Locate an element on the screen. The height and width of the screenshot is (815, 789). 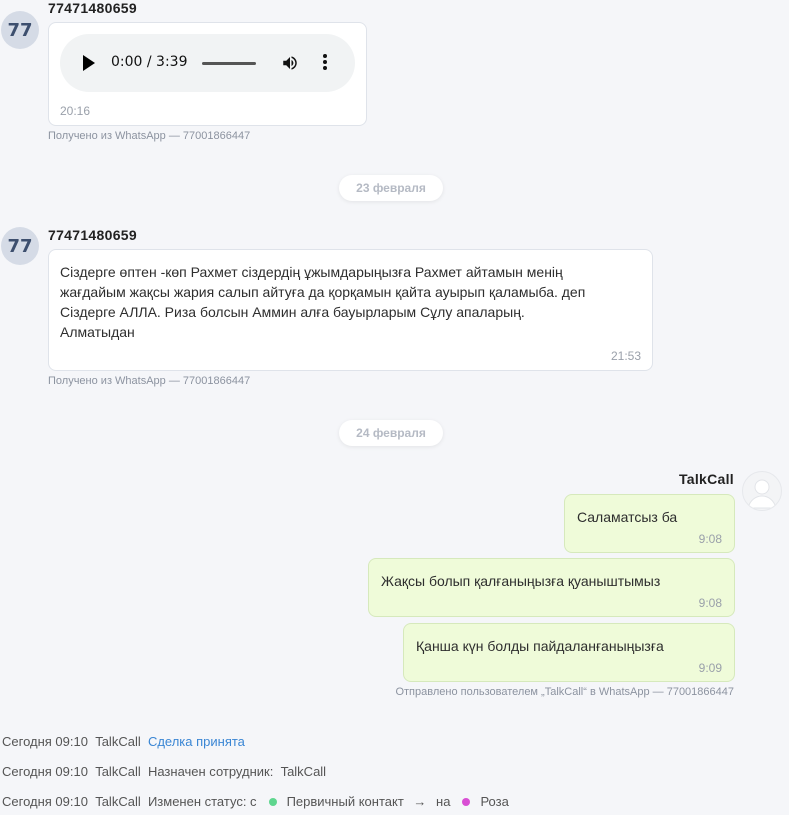
log-action: Назначен сотрудник: is located at coordinates (210, 771).